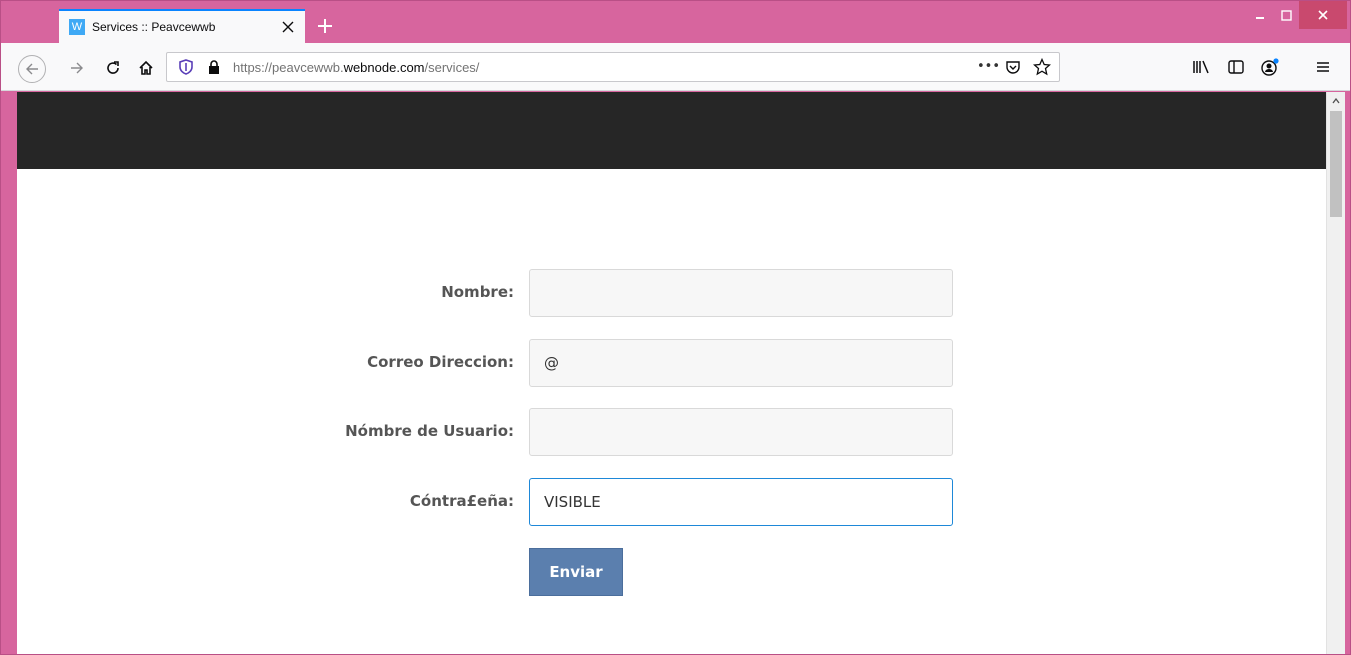 This screenshot has height=655, width=1351. I want to click on forward-arrow-icon, so click(77, 68).